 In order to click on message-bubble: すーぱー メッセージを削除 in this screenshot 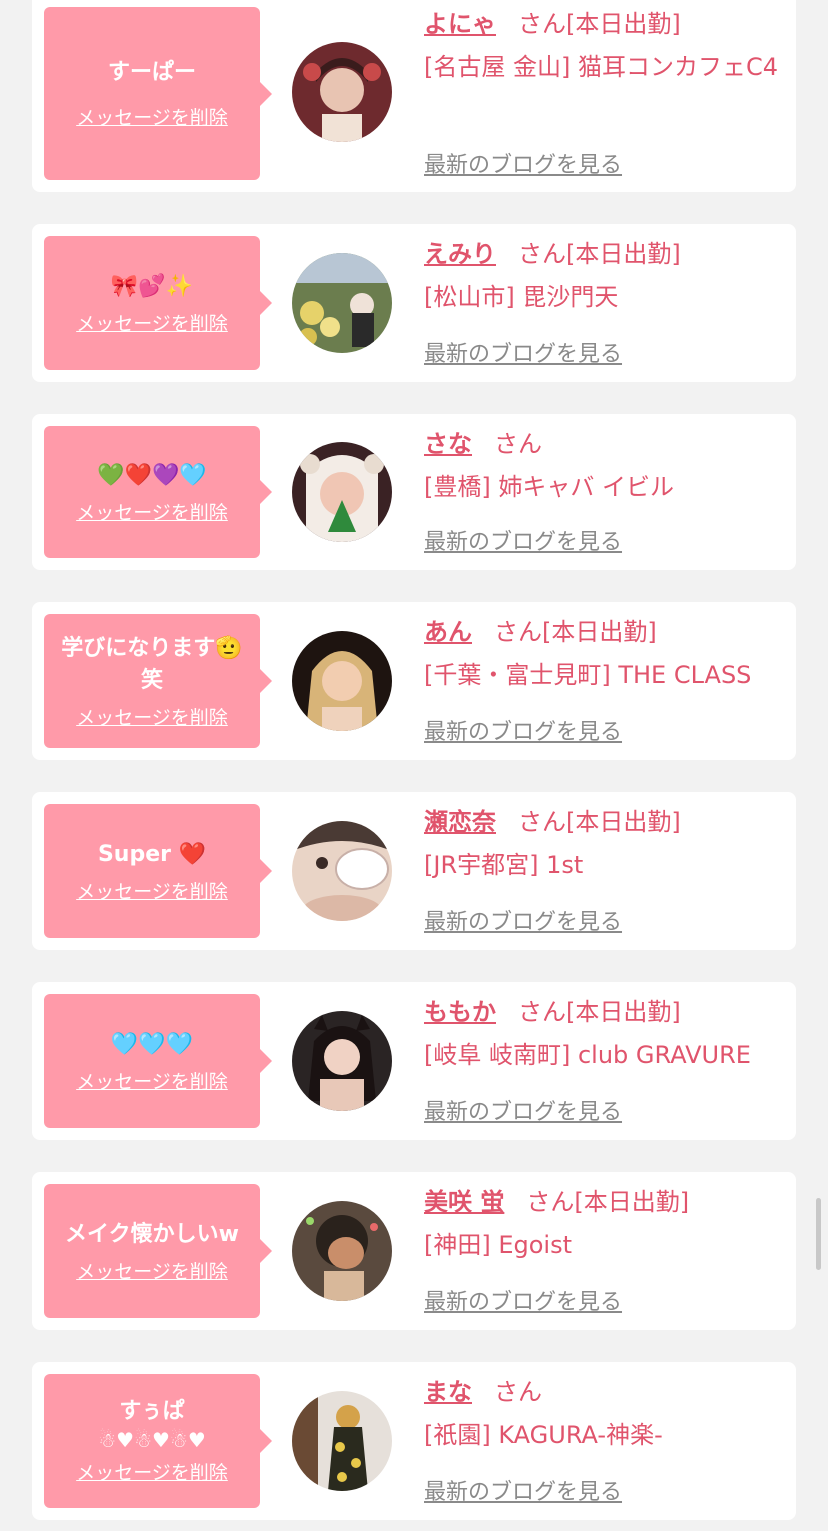, I will do `click(158, 93)`.